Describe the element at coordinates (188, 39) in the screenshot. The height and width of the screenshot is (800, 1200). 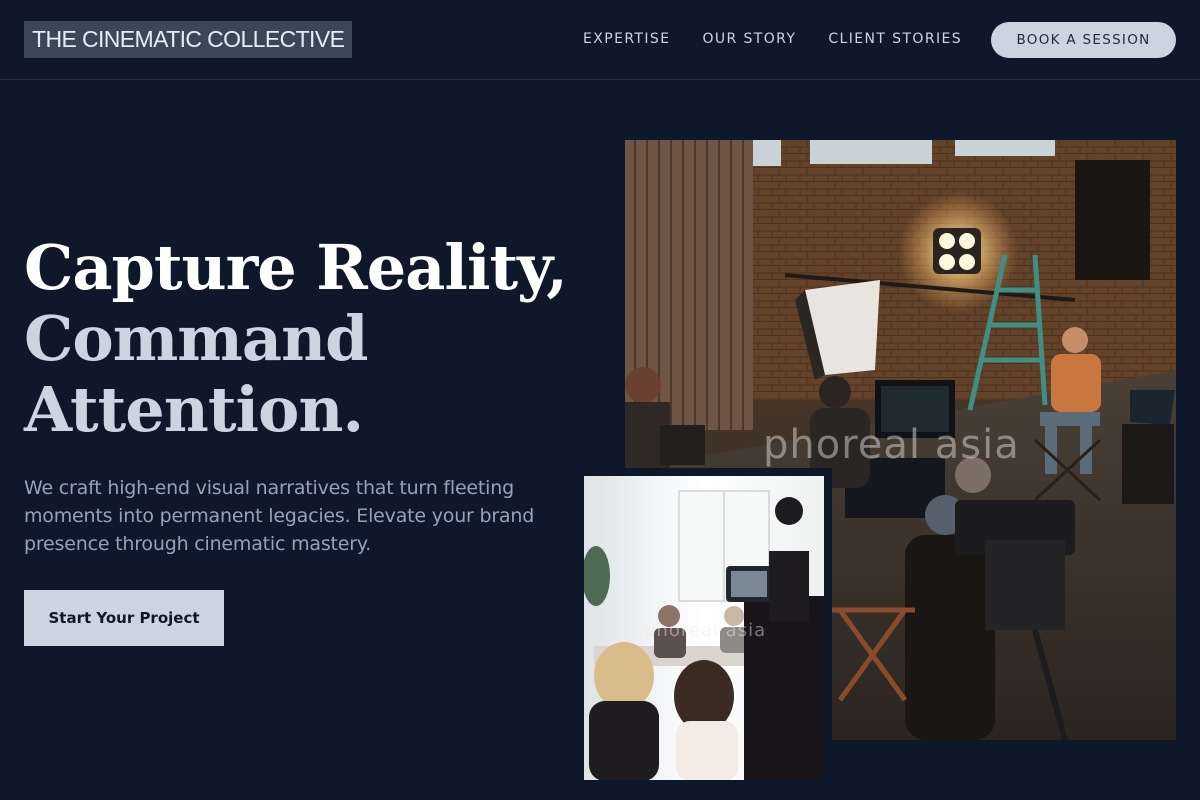
I see `site-logo: THE CINEMATIC COLLECTIVE` at that location.